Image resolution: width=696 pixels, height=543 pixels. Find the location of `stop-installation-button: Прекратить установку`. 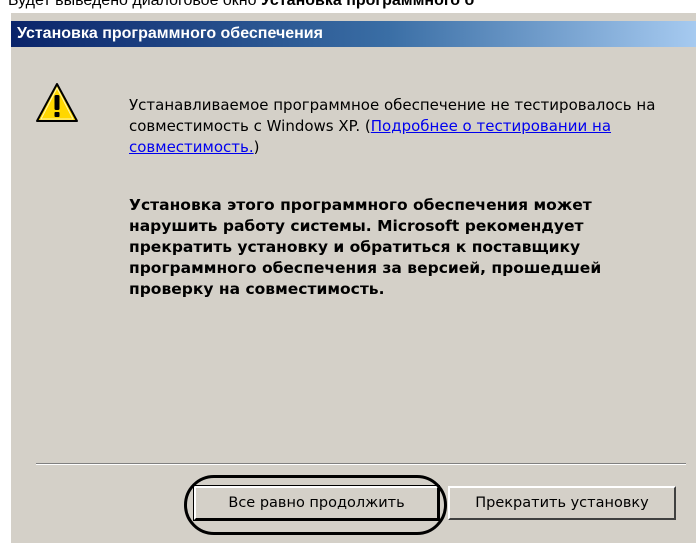

stop-installation-button: Прекратить установку is located at coordinates (562, 503).